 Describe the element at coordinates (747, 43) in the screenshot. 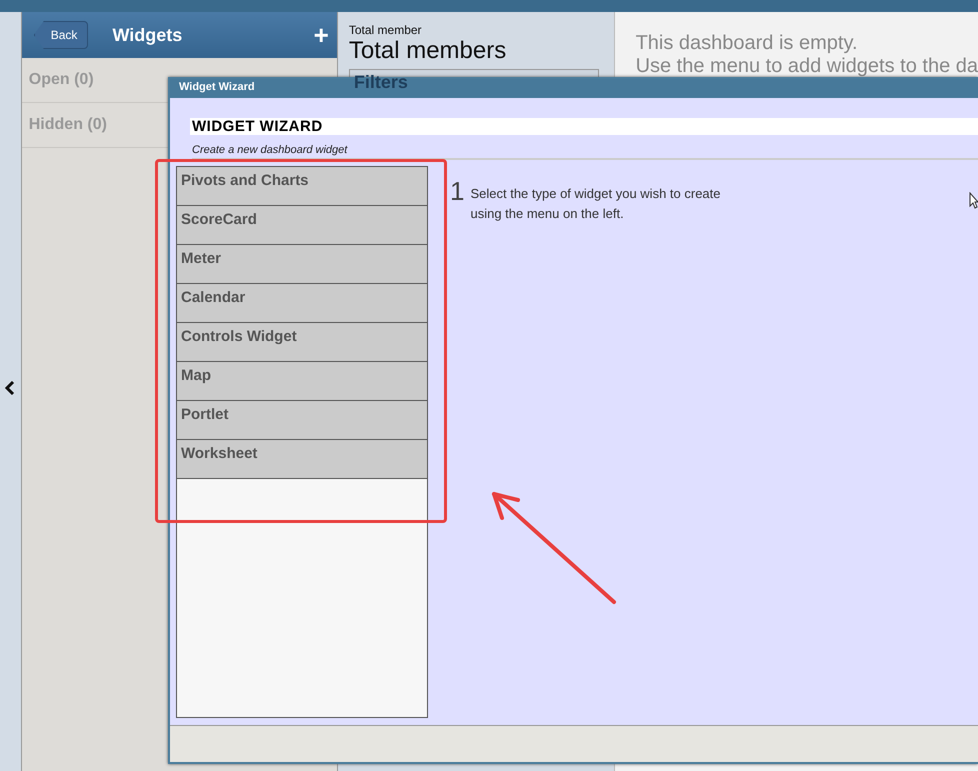

I see `empty-dashboard-message: This dashboard is empty.` at that location.